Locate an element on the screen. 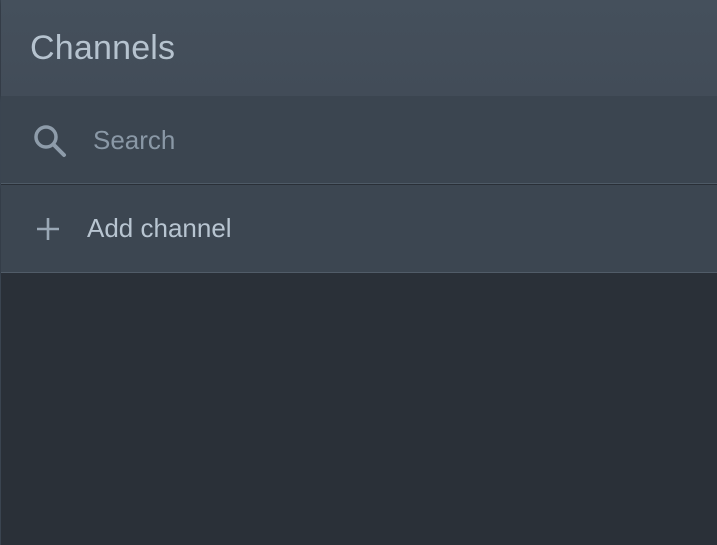 This screenshot has width=717, height=545. search-icon is located at coordinates (50, 141).